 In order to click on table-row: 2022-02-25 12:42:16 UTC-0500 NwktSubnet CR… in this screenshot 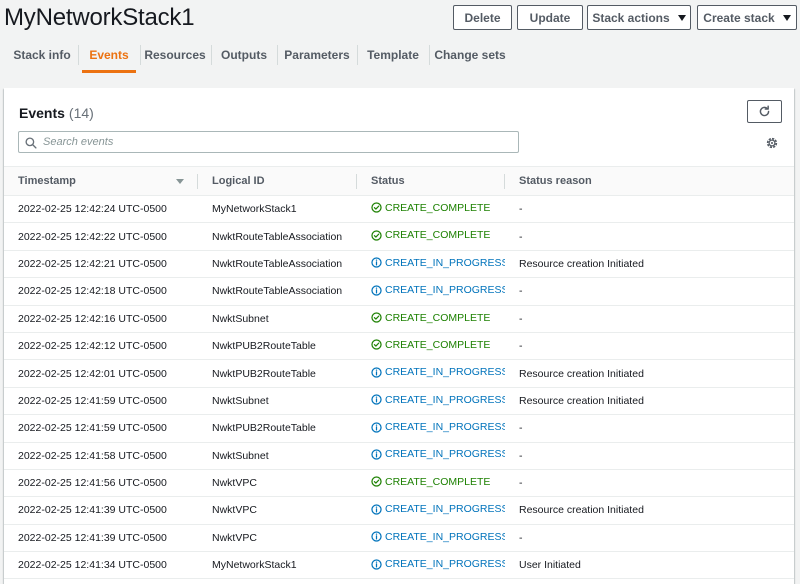, I will do `click(399, 319)`.